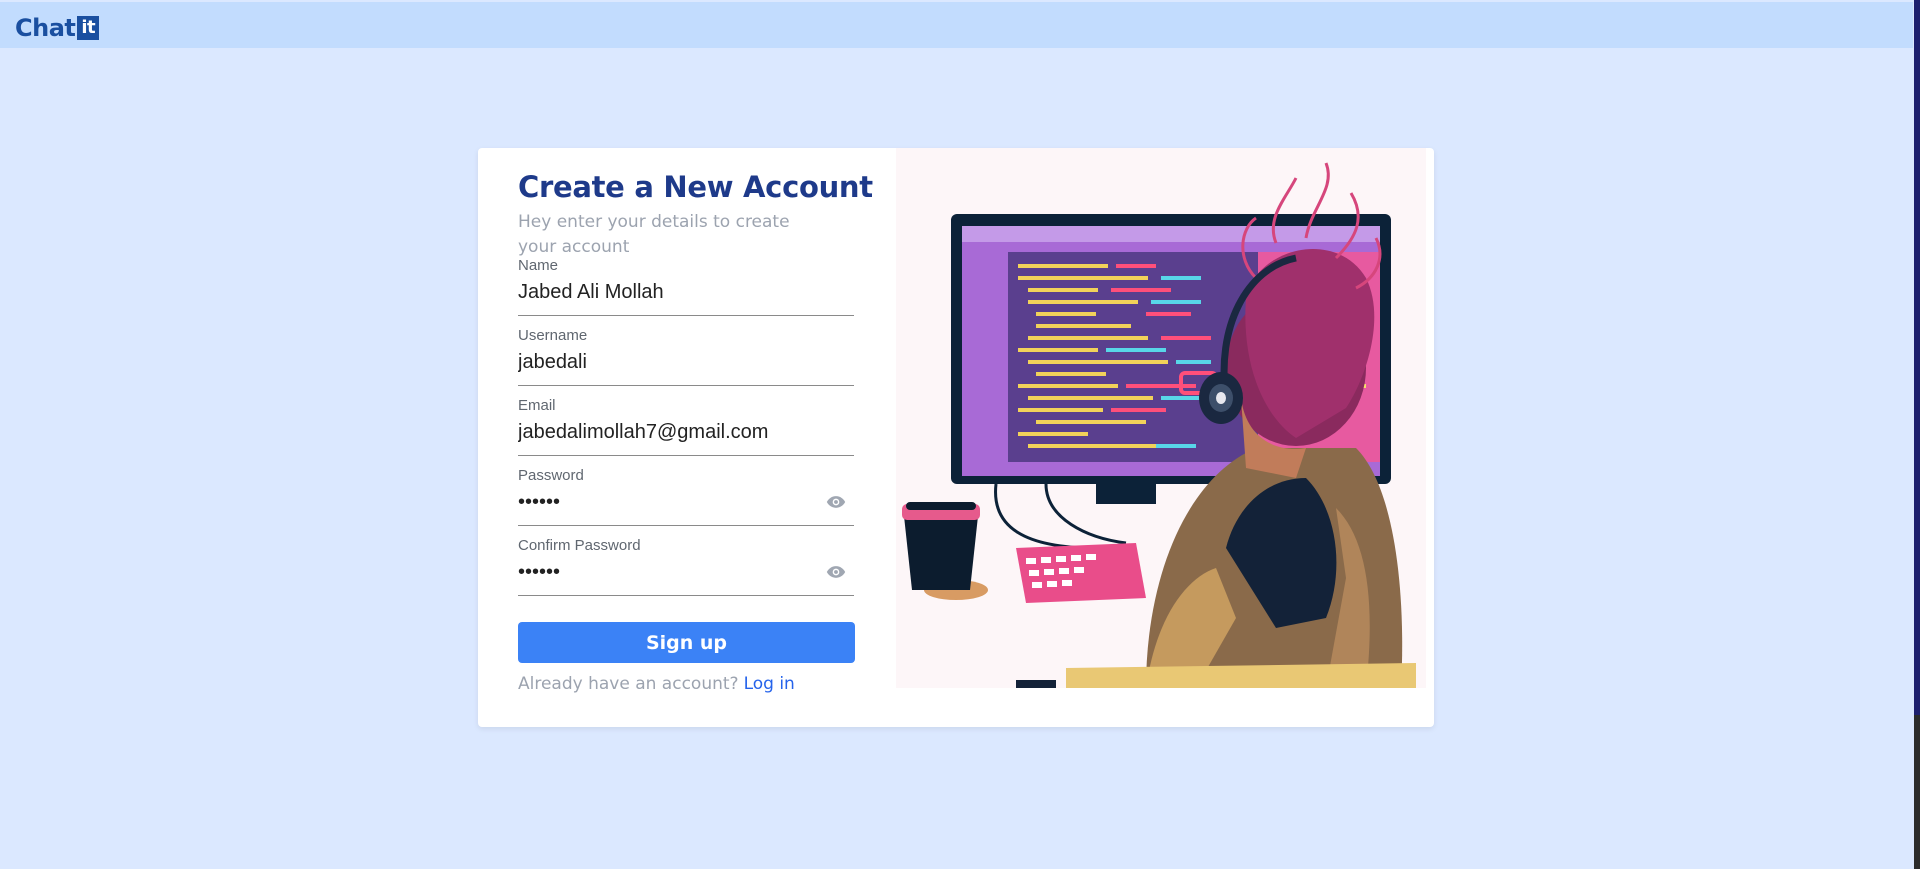  Describe the element at coordinates (769, 684) in the screenshot. I see `login-link: Log in` at that location.